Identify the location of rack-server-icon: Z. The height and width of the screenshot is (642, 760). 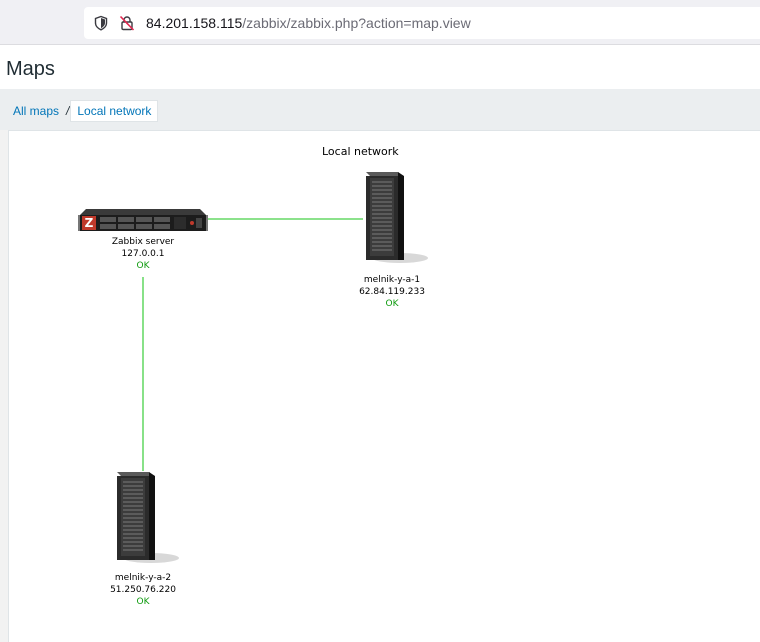
(143, 220).